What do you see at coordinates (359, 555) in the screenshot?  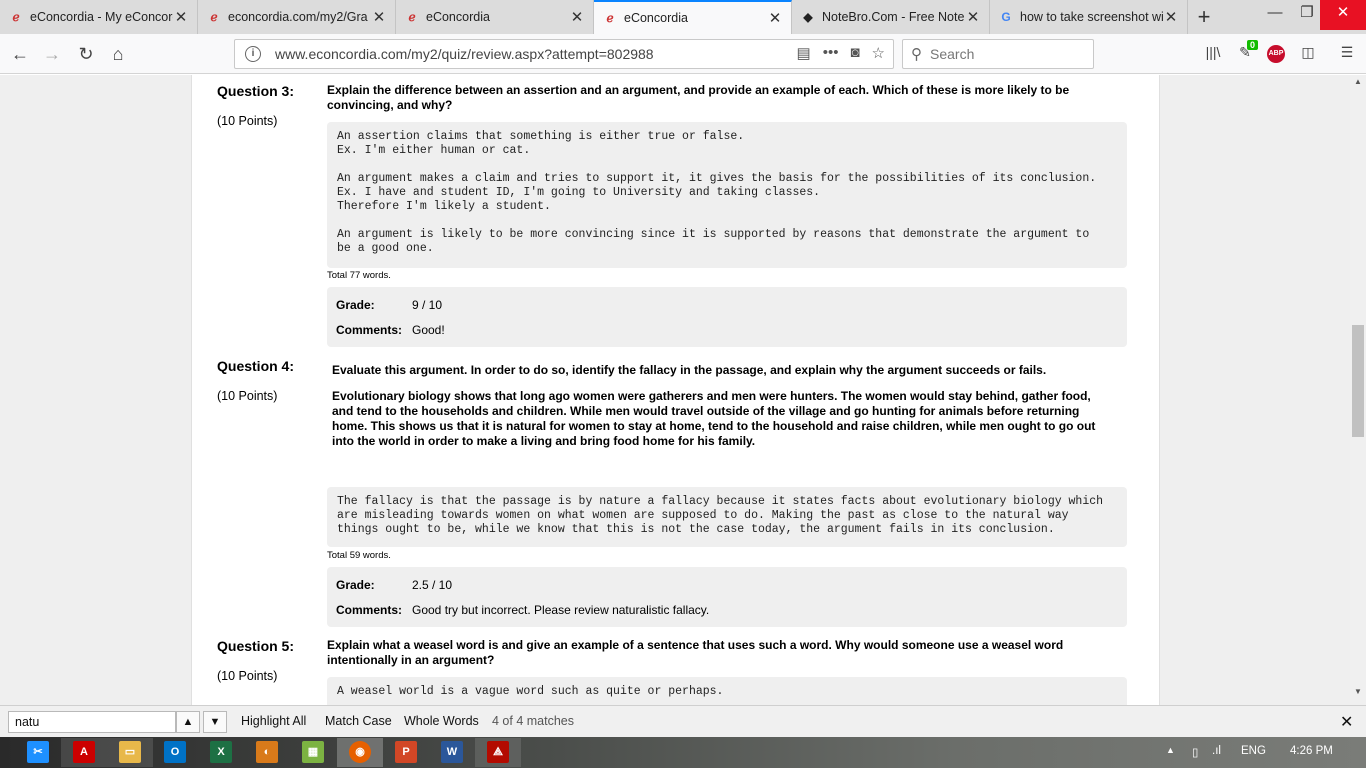 I see `word-count: Total 59 words.` at bounding box center [359, 555].